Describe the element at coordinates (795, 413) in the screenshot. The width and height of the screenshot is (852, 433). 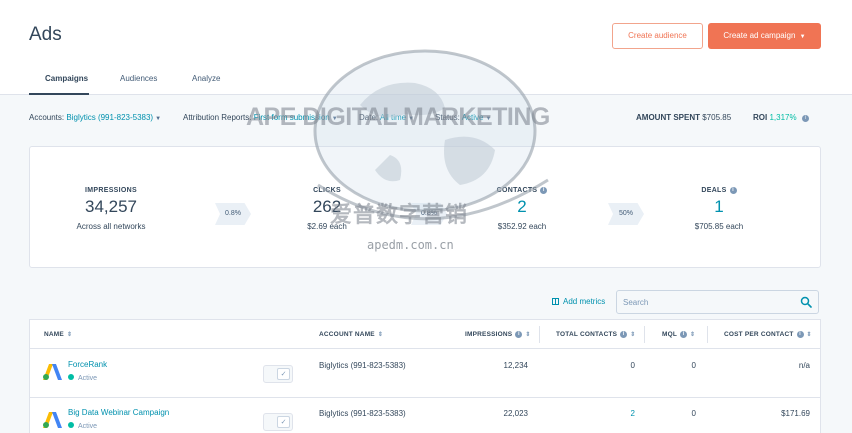
I see `cost-cell: $171.69` at that location.